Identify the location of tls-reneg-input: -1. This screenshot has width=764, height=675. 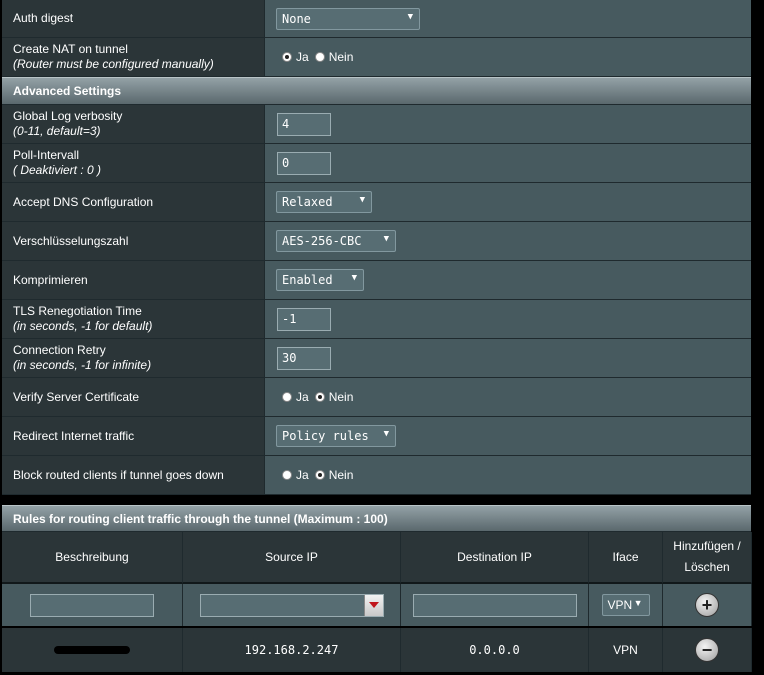
(304, 319).